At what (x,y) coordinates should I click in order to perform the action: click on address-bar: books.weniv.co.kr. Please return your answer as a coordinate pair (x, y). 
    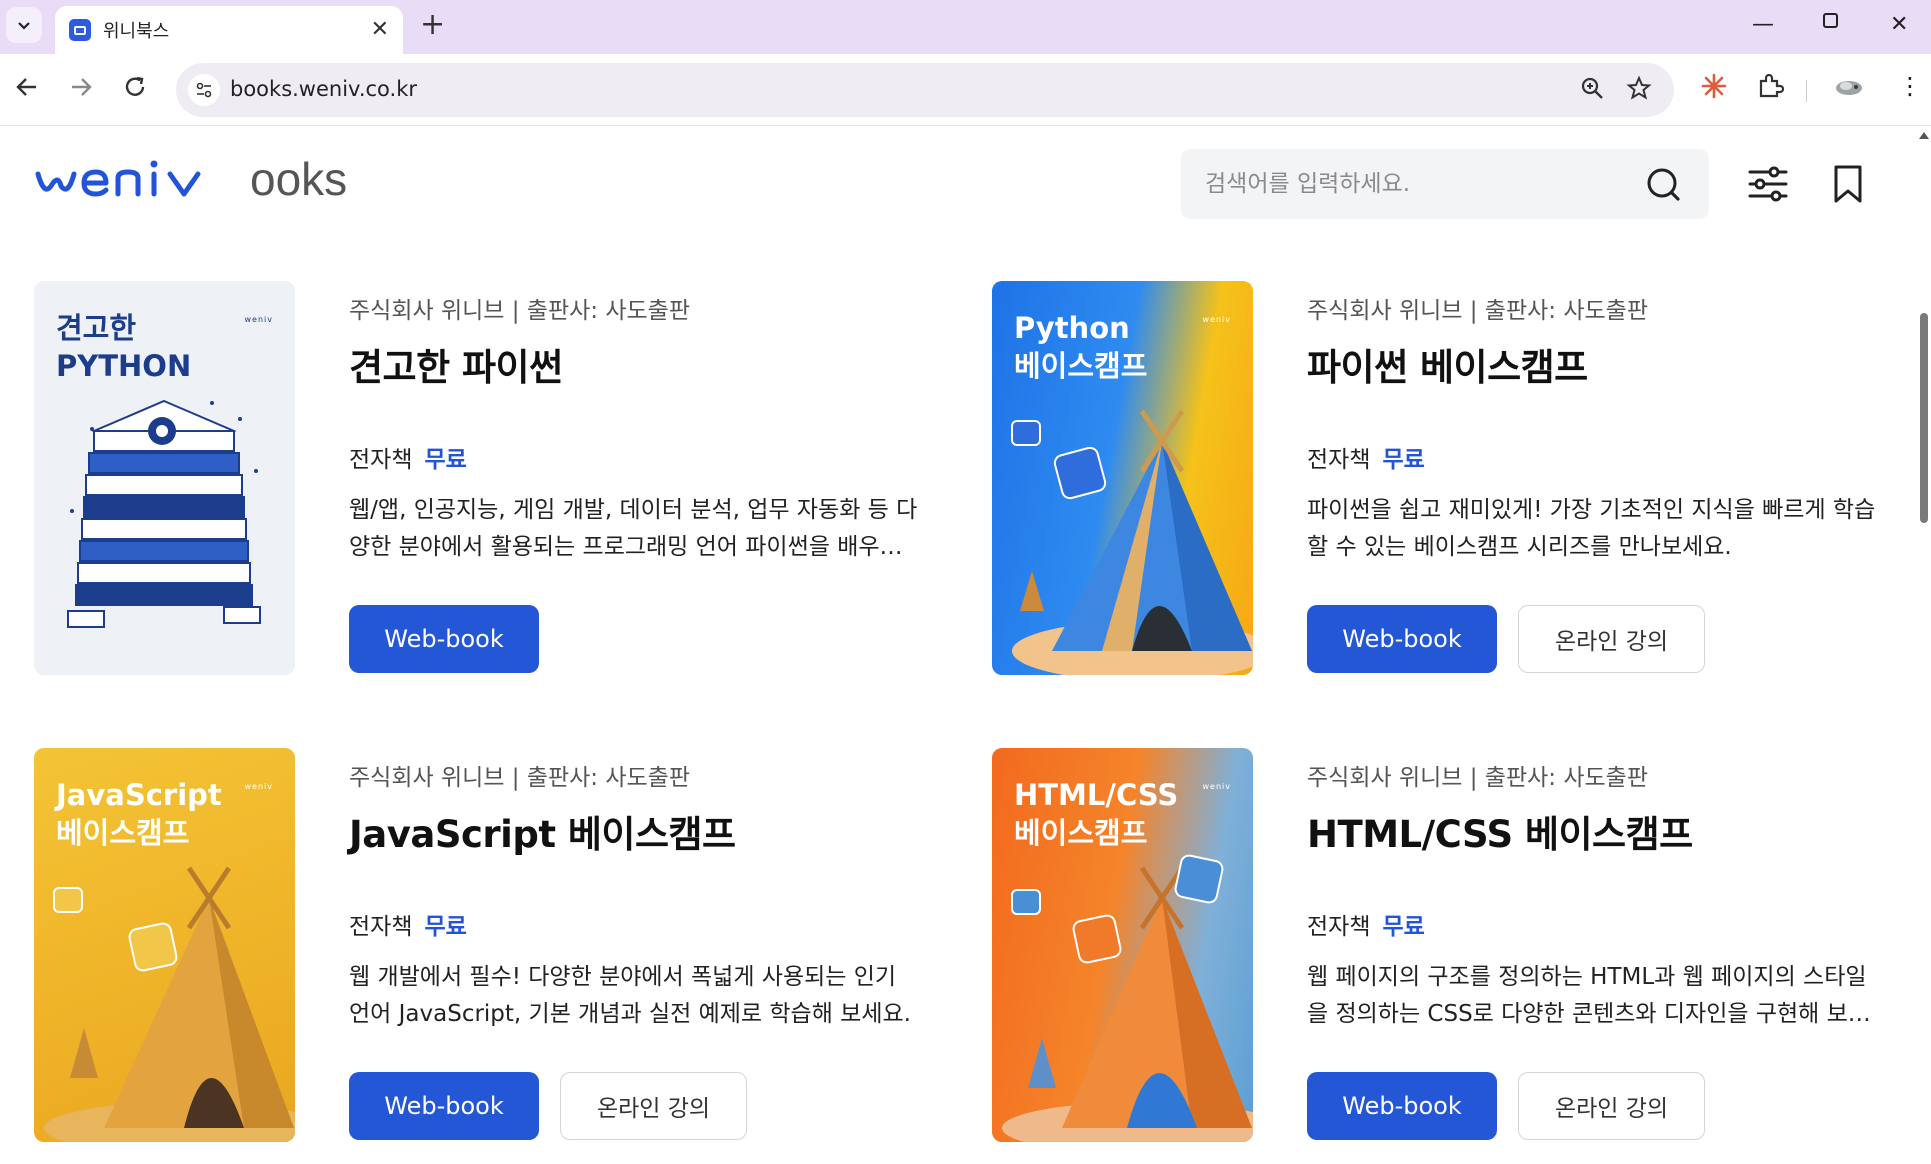
    Looking at the image, I should click on (925, 90).